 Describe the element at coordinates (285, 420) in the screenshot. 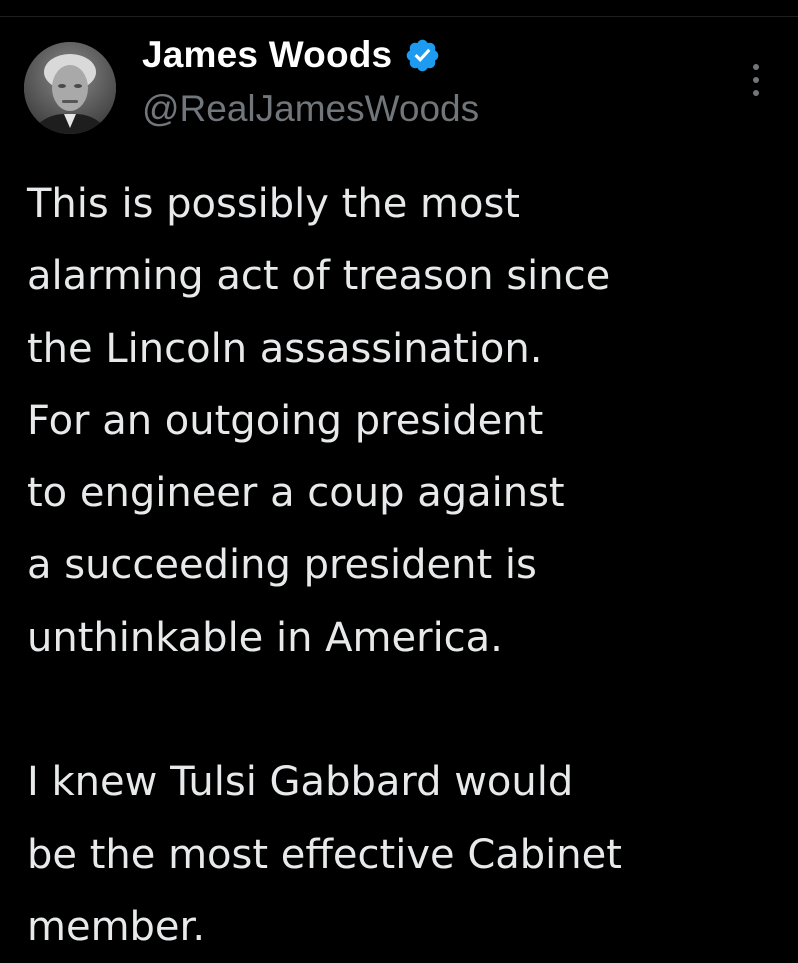

I see `tweet-line: For an outgoing president` at that location.